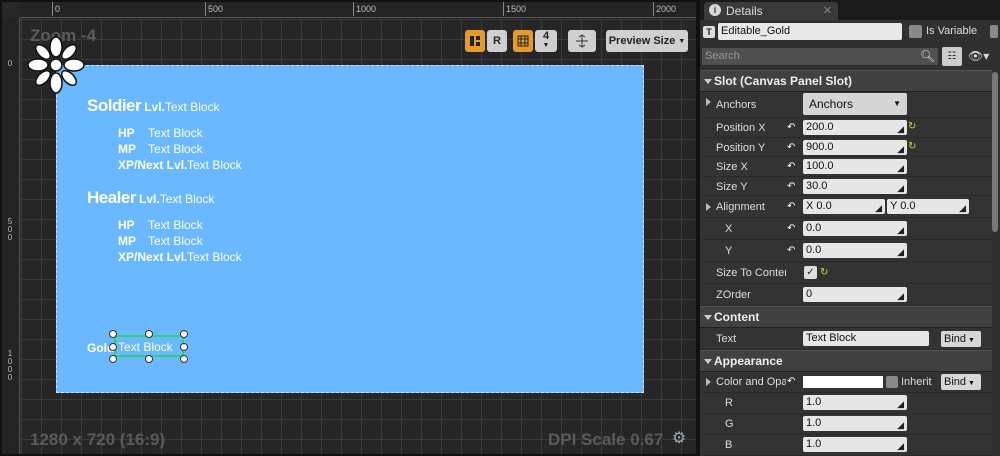  I want to click on zorder-field: 0 ◢, so click(855, 294).